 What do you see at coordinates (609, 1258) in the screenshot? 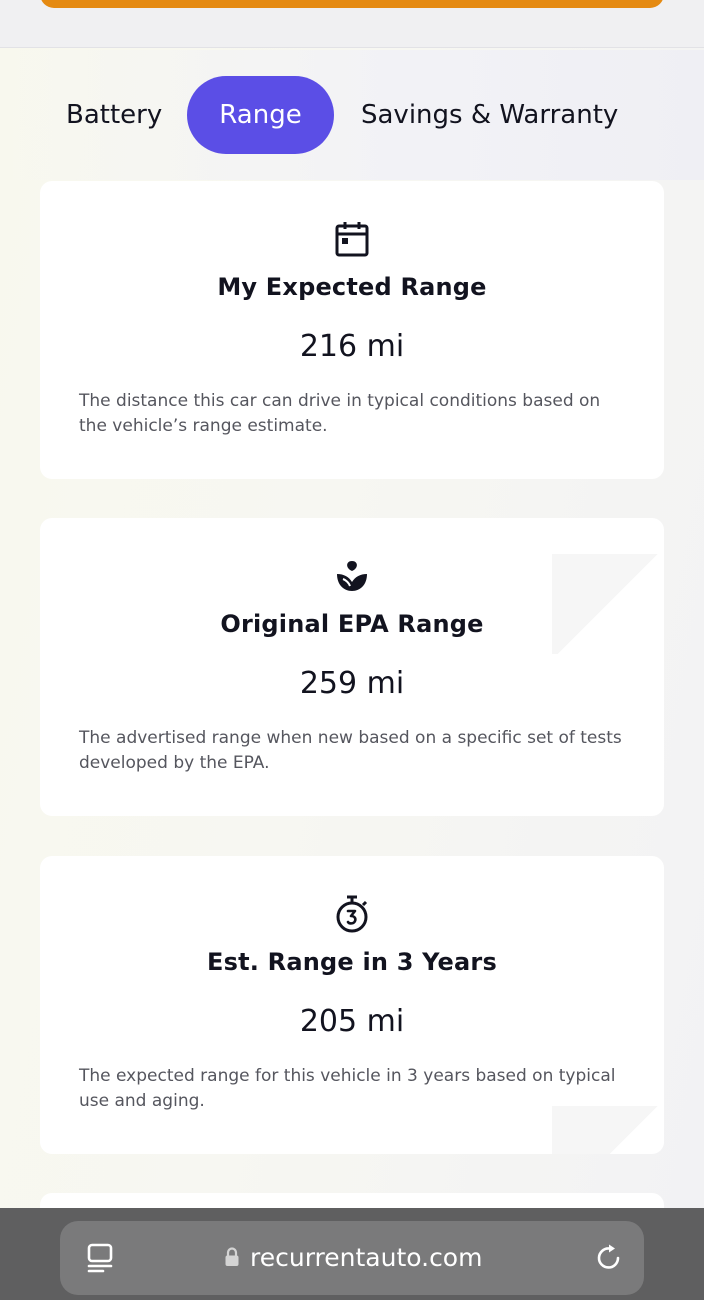
I see `reload-icon` at bounding box center [609, 1258].